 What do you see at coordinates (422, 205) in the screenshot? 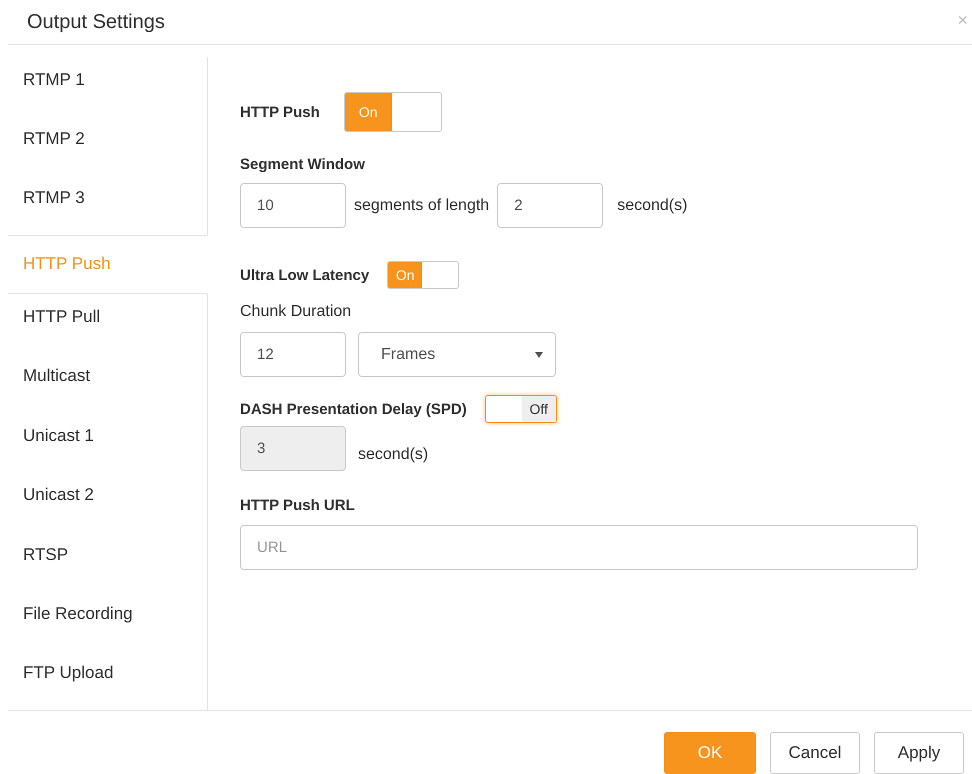
I see `field-text: segments of length` at bounding box center [422, 205].